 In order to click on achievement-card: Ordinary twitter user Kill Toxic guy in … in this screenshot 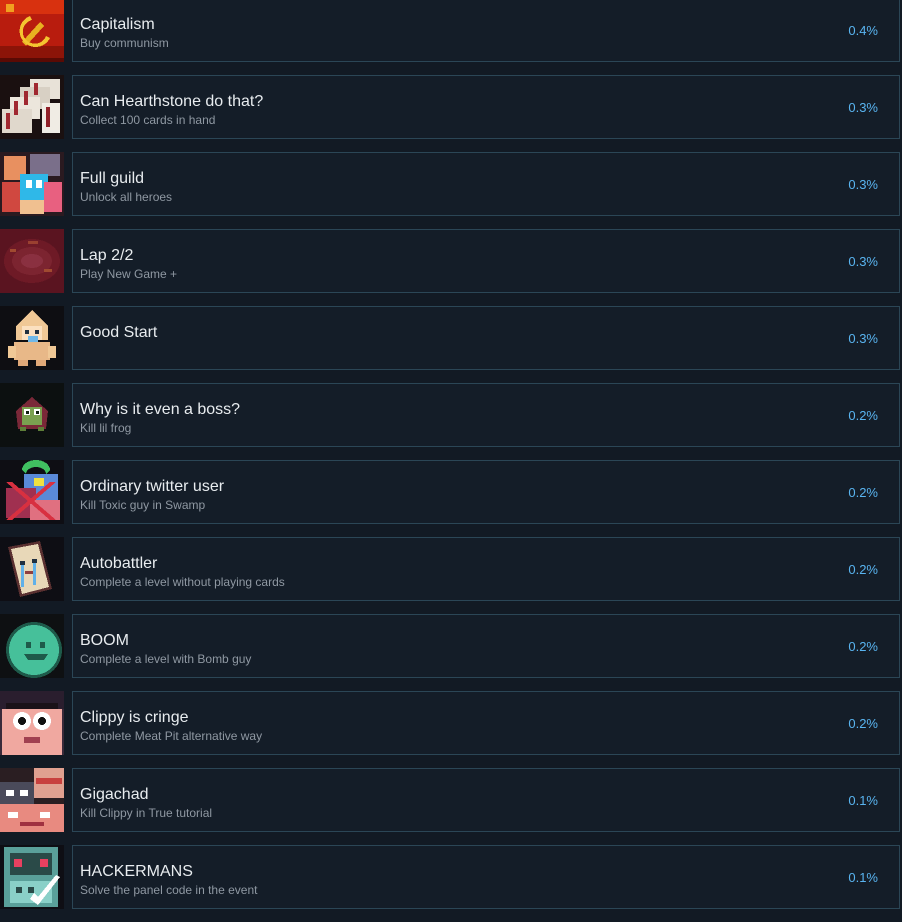, I will do `click(486, 492)`.